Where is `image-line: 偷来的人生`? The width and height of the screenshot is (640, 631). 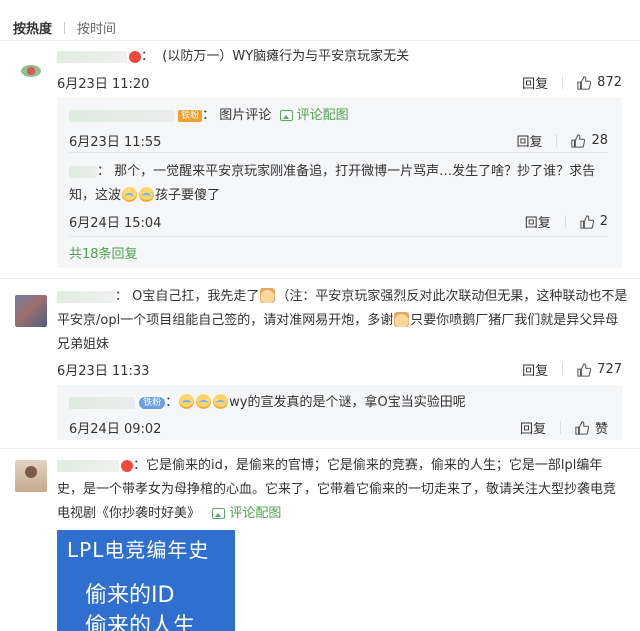 image-line: 偷来的人生 is located at coordinates (140, 622).